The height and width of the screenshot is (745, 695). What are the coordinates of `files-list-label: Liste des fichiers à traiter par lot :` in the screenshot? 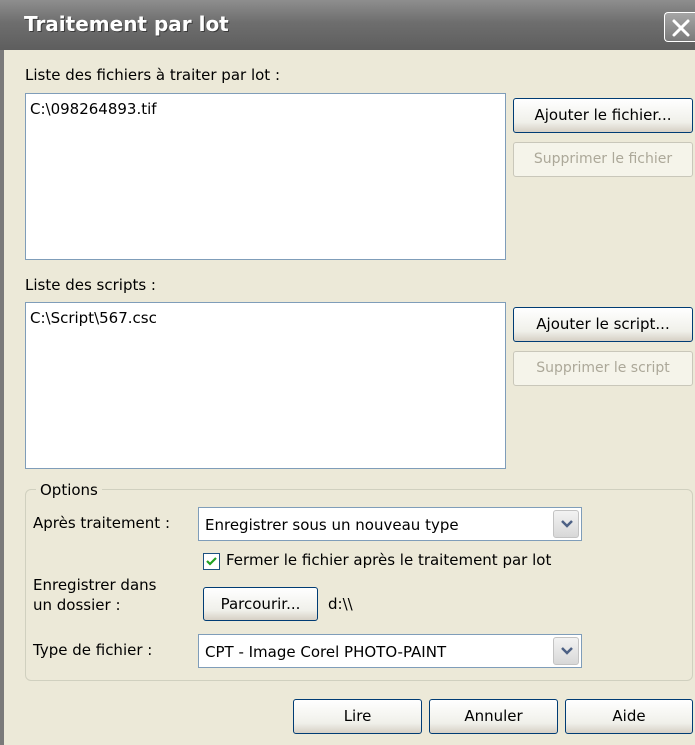 It's located at (153, 75).